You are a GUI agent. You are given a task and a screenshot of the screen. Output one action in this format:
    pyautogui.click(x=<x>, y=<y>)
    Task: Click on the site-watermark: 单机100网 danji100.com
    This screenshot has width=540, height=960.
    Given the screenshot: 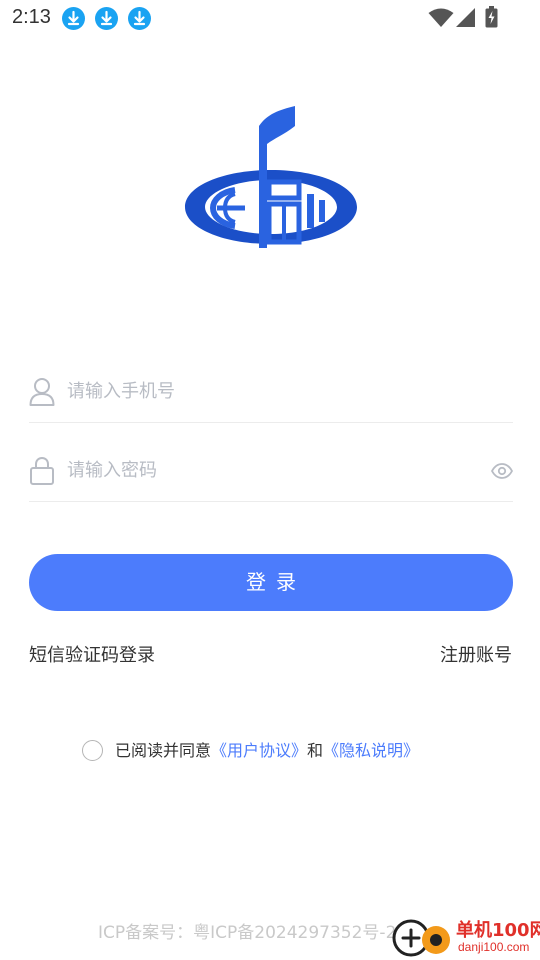 What is the action you would take?
    pyautogui.click(x=465, y=937)
    